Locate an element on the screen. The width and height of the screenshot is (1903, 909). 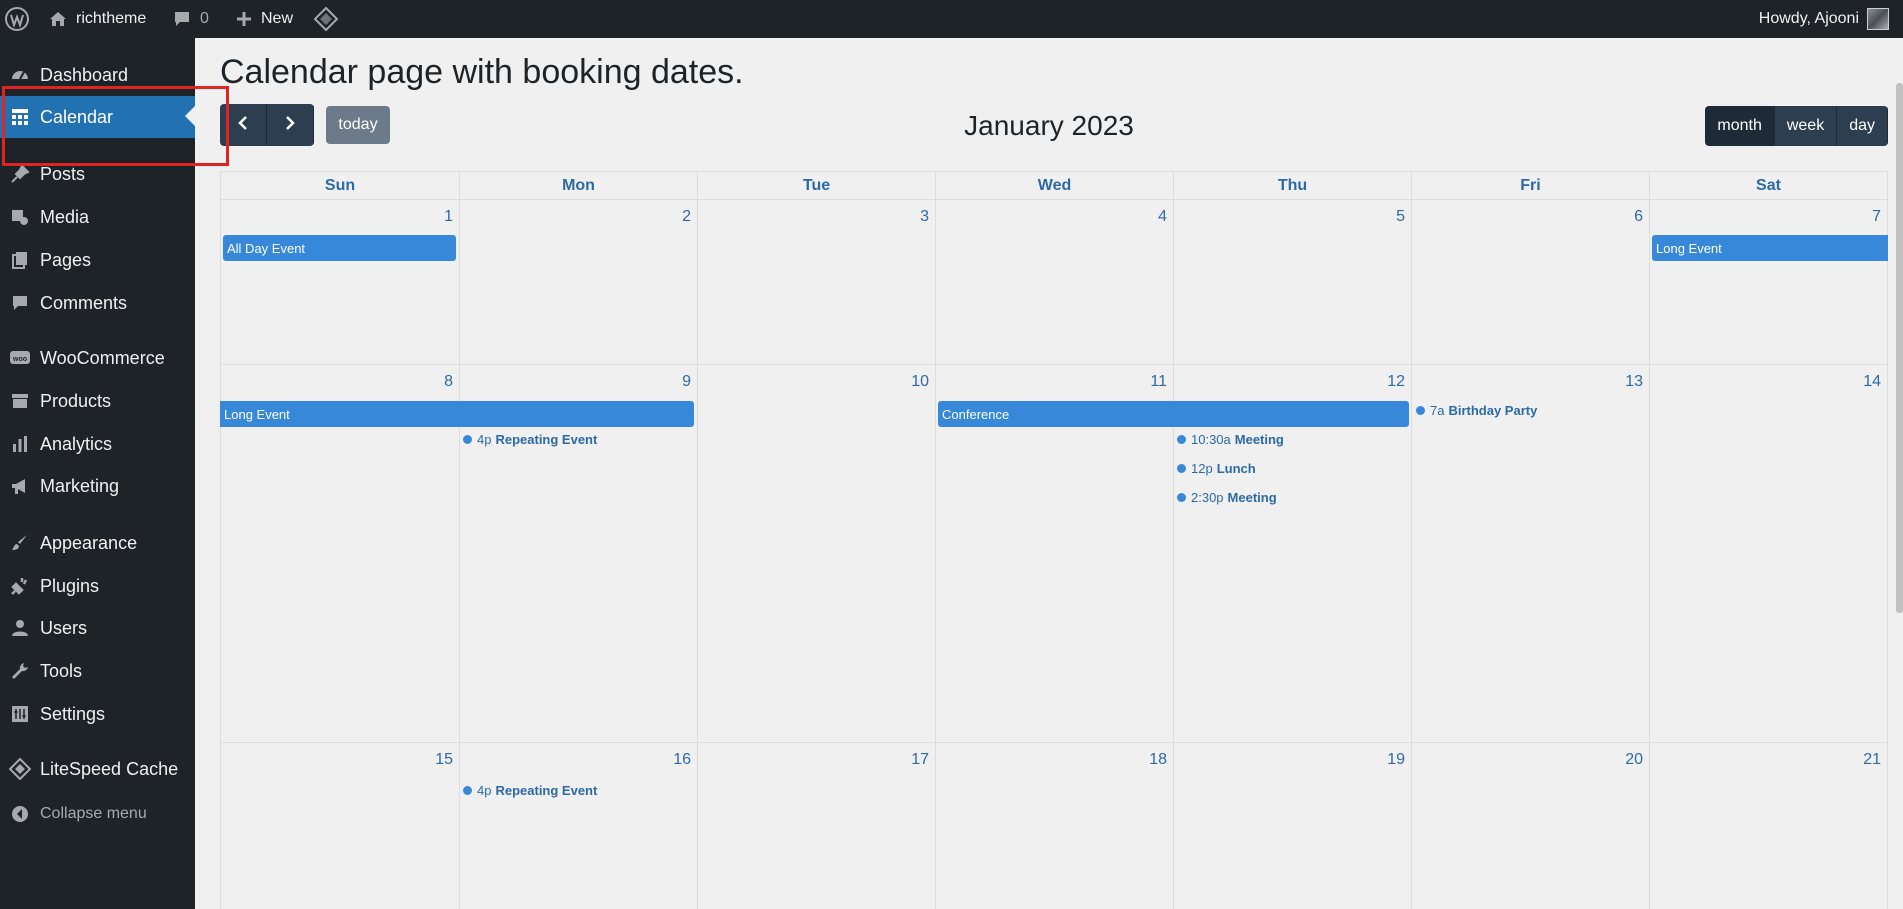
day-view-button: day is located at coordinates (1862, 126).